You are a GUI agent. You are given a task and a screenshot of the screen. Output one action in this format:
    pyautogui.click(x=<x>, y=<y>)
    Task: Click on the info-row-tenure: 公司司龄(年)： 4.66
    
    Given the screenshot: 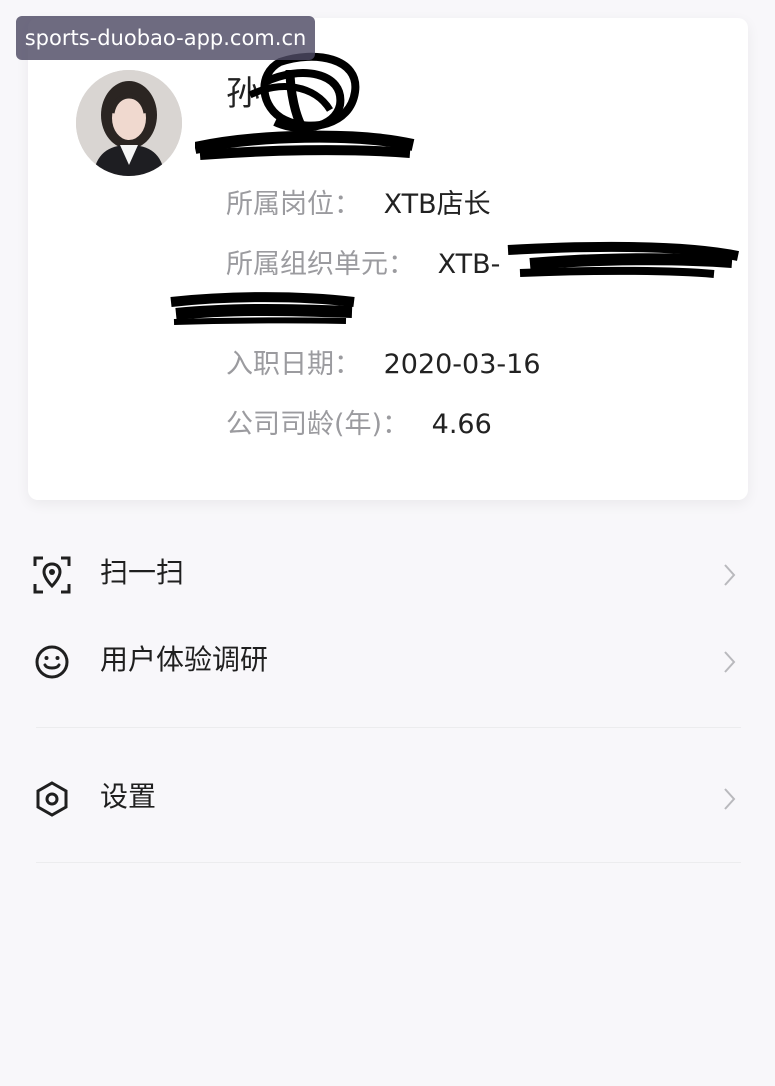 What is the action you would take?
    pyautogui.click(x=359, y=425)
    